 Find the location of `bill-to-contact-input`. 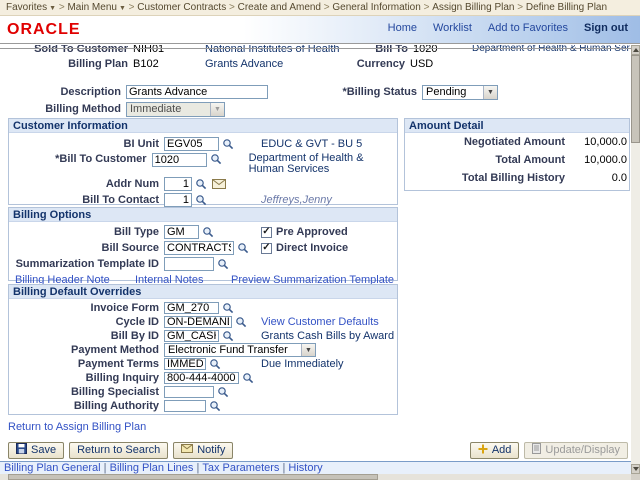

bill-to-contact-input is located at coordinates (178, 200).